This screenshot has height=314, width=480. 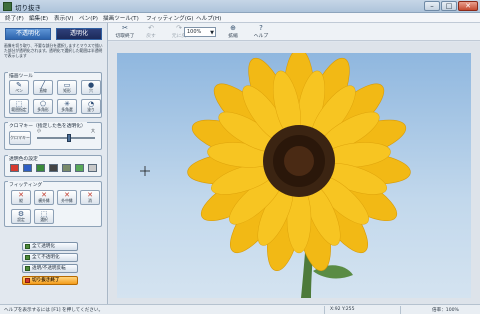 What do you see at coordinates (151, 28) in the screenshot?
I see `undo-icon: ↶` at bounding box center [151, 28].